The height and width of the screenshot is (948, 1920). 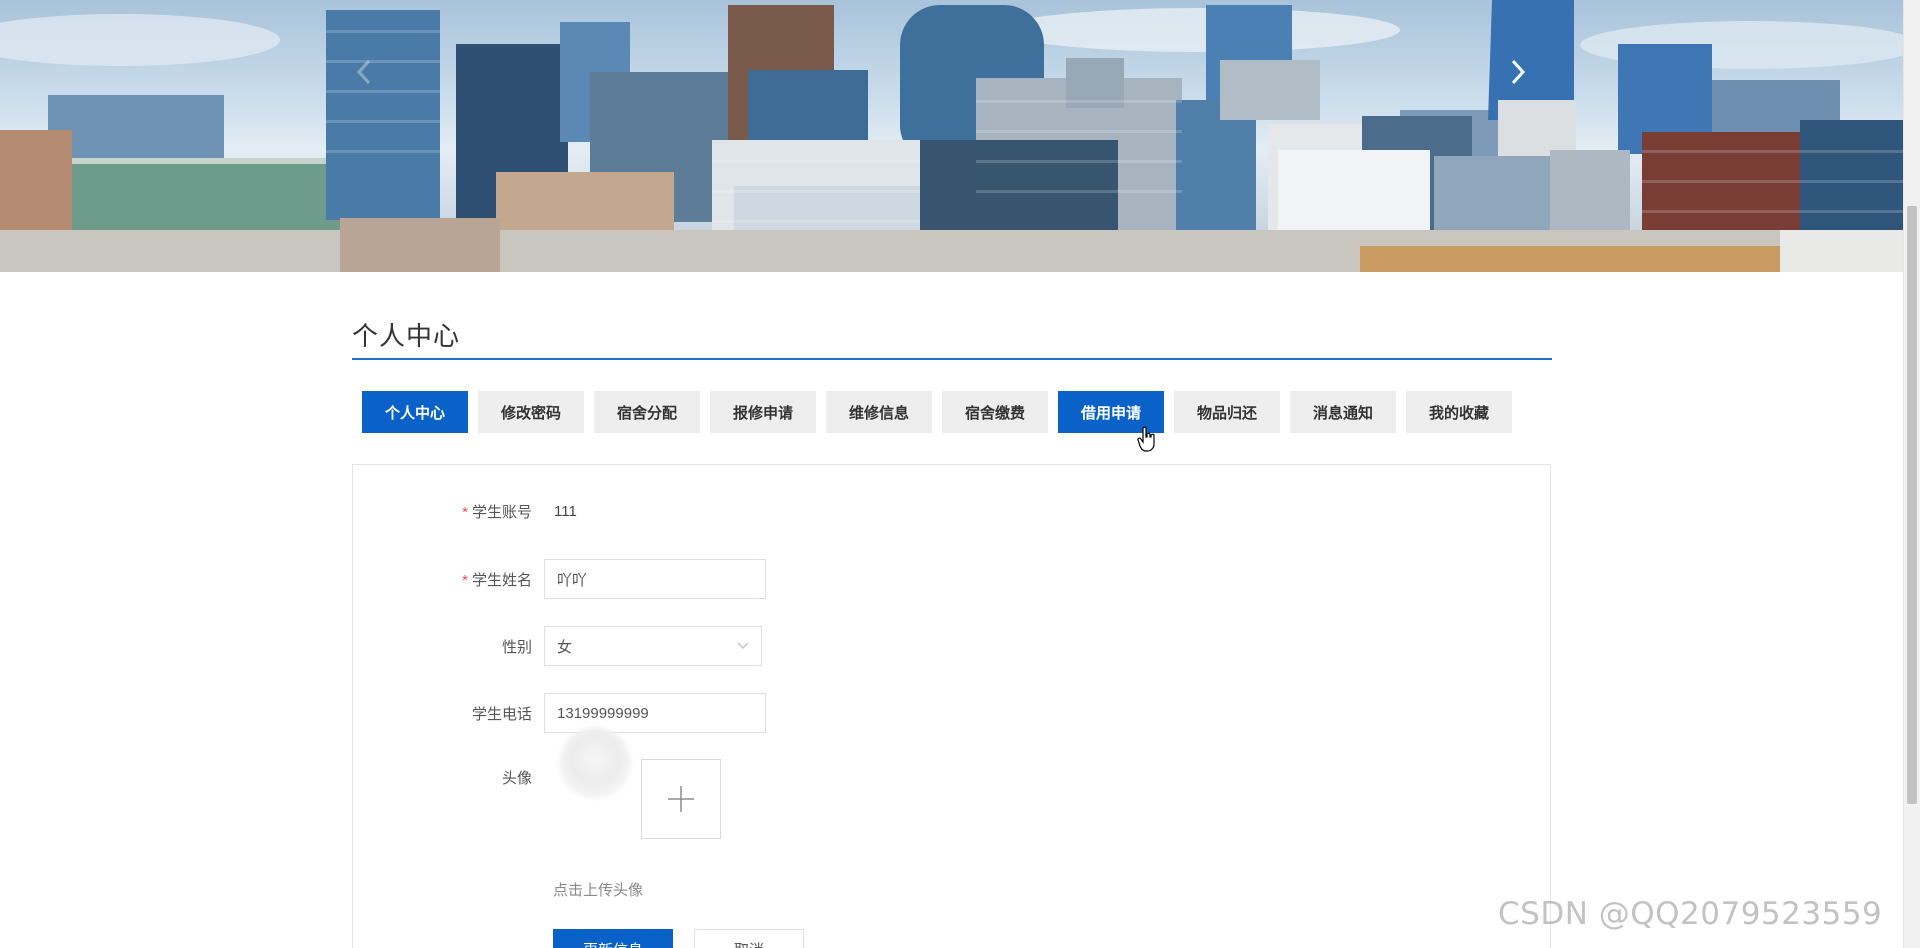 I want to click on tab-item-return: 物品归还, so click(x=1227, y=412).